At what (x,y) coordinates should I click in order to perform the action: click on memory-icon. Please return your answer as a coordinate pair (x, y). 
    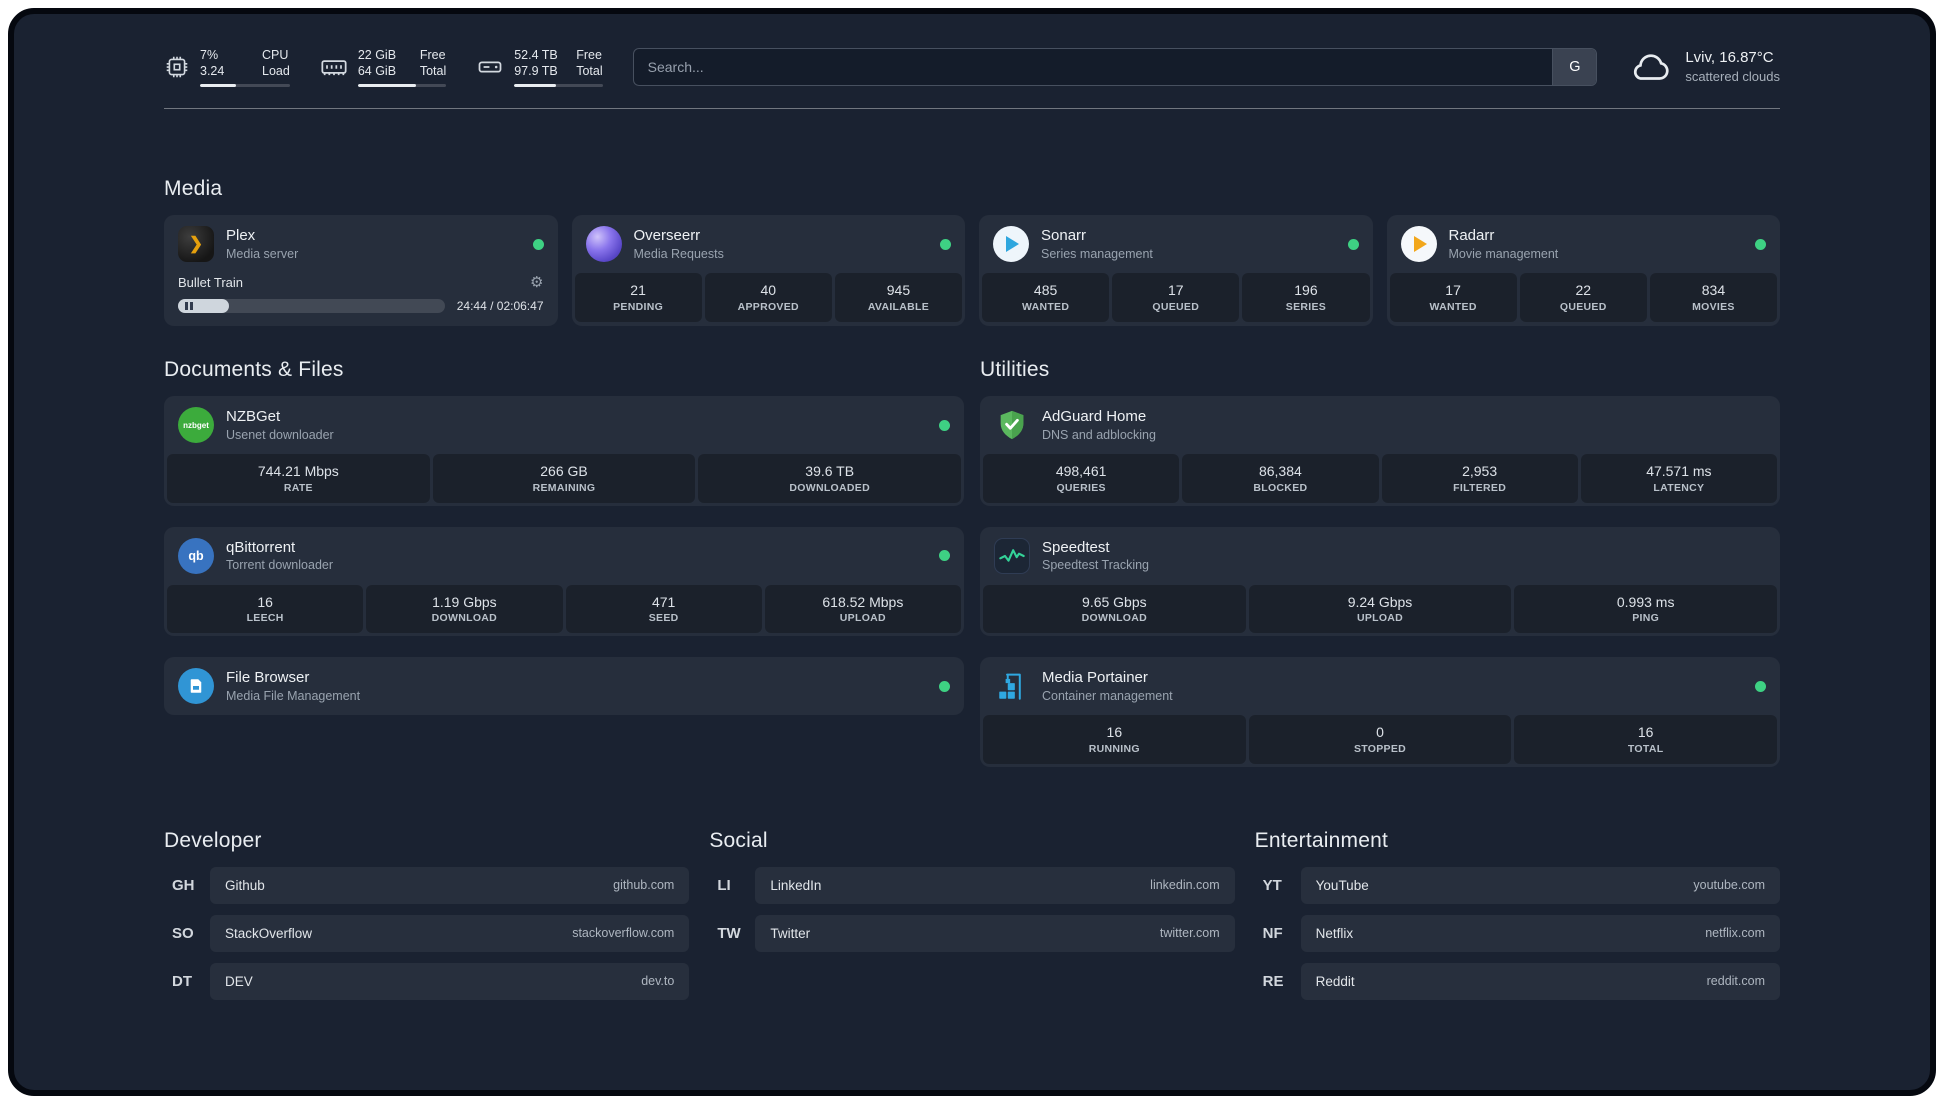
    Looking at the image, I should click on (334, 68).